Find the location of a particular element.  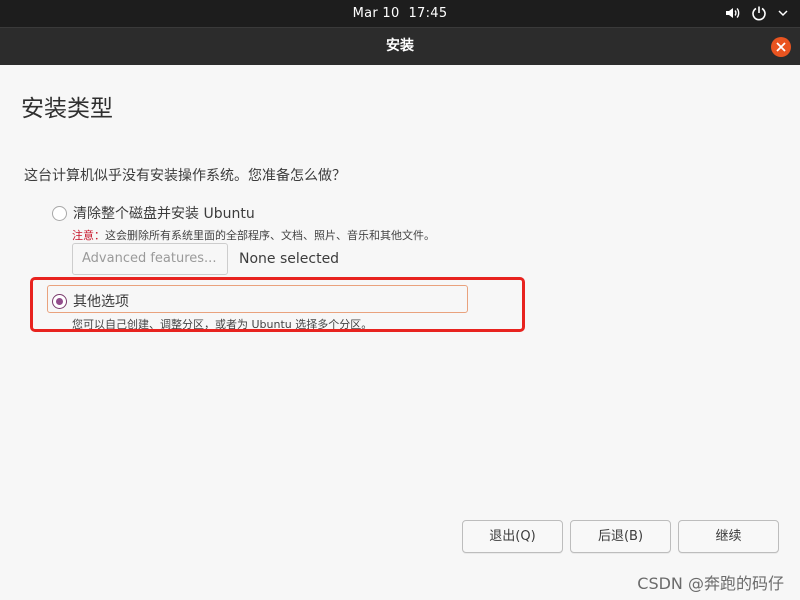

close-icon is located at coordinates (781, 47).